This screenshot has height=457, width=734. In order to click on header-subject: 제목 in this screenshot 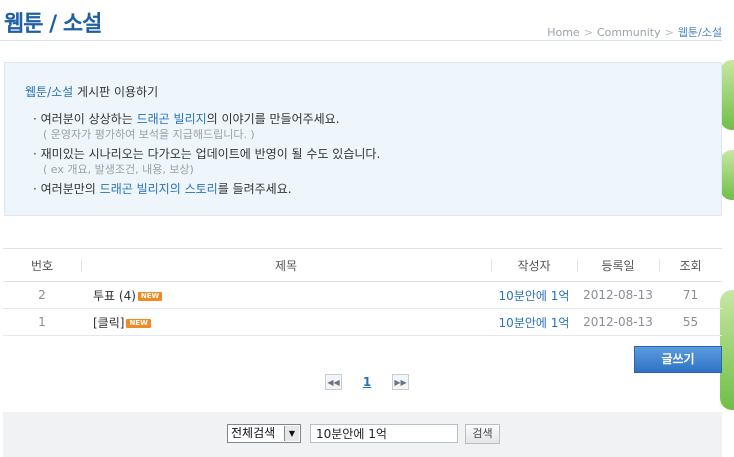, I will do `click(286, 265)`.